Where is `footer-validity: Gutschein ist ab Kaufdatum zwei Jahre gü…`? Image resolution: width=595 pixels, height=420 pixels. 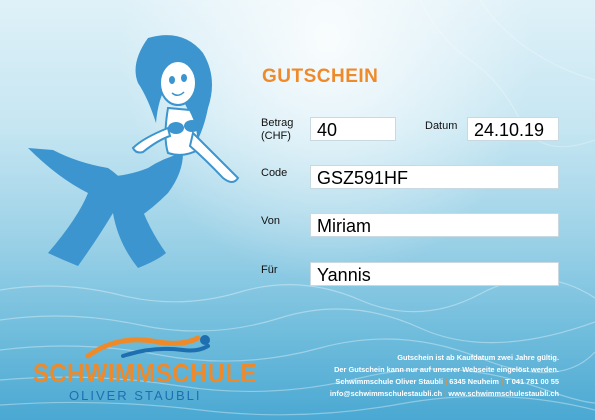
footer-validity: Gutschein ist ab Kaufdatum zwei Jahre gü… is located at coordinates (478, 357).